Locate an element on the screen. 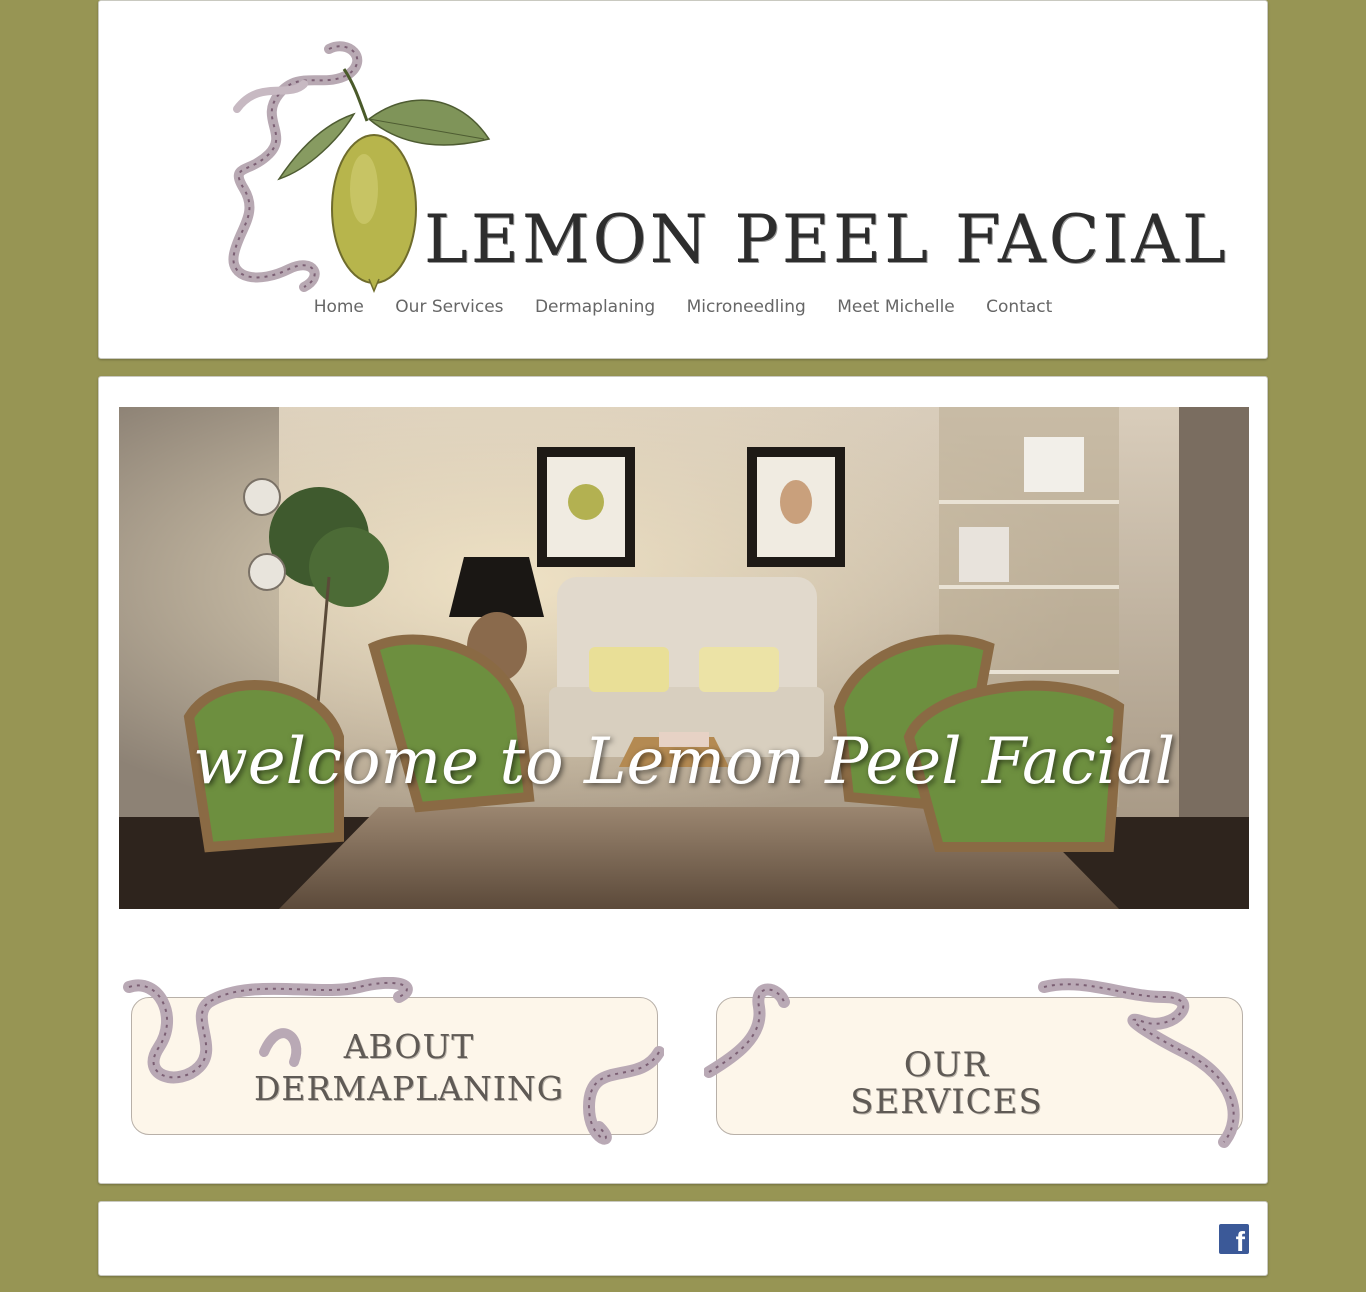 The height and width of the screenshot is (1292, 1366). about-dermaplaning-label-line2: DERMAPLANING is located at coordinates (409, 1088).